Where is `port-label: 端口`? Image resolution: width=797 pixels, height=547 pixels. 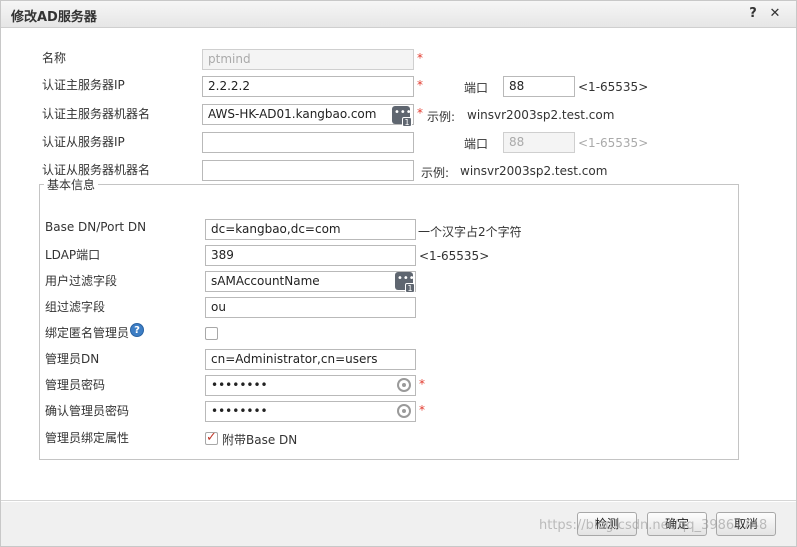 port-label: 端口 is located at coordinates (476, 88).